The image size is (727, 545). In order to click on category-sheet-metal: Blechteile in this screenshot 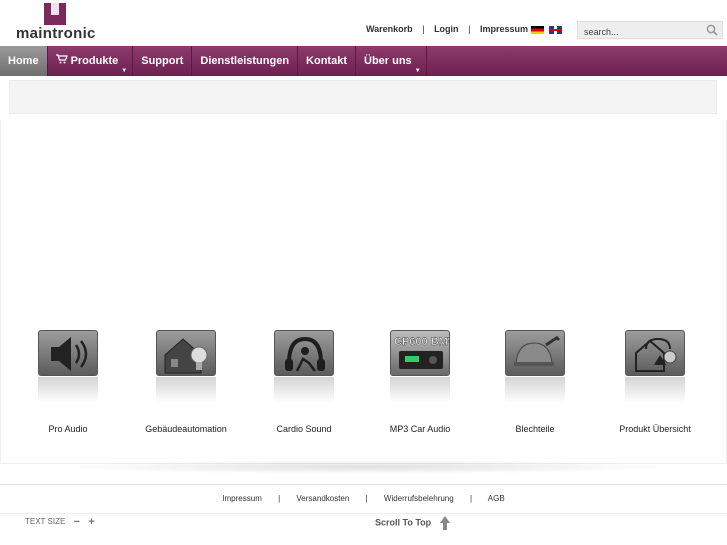, I will do `click(535, 382)`.